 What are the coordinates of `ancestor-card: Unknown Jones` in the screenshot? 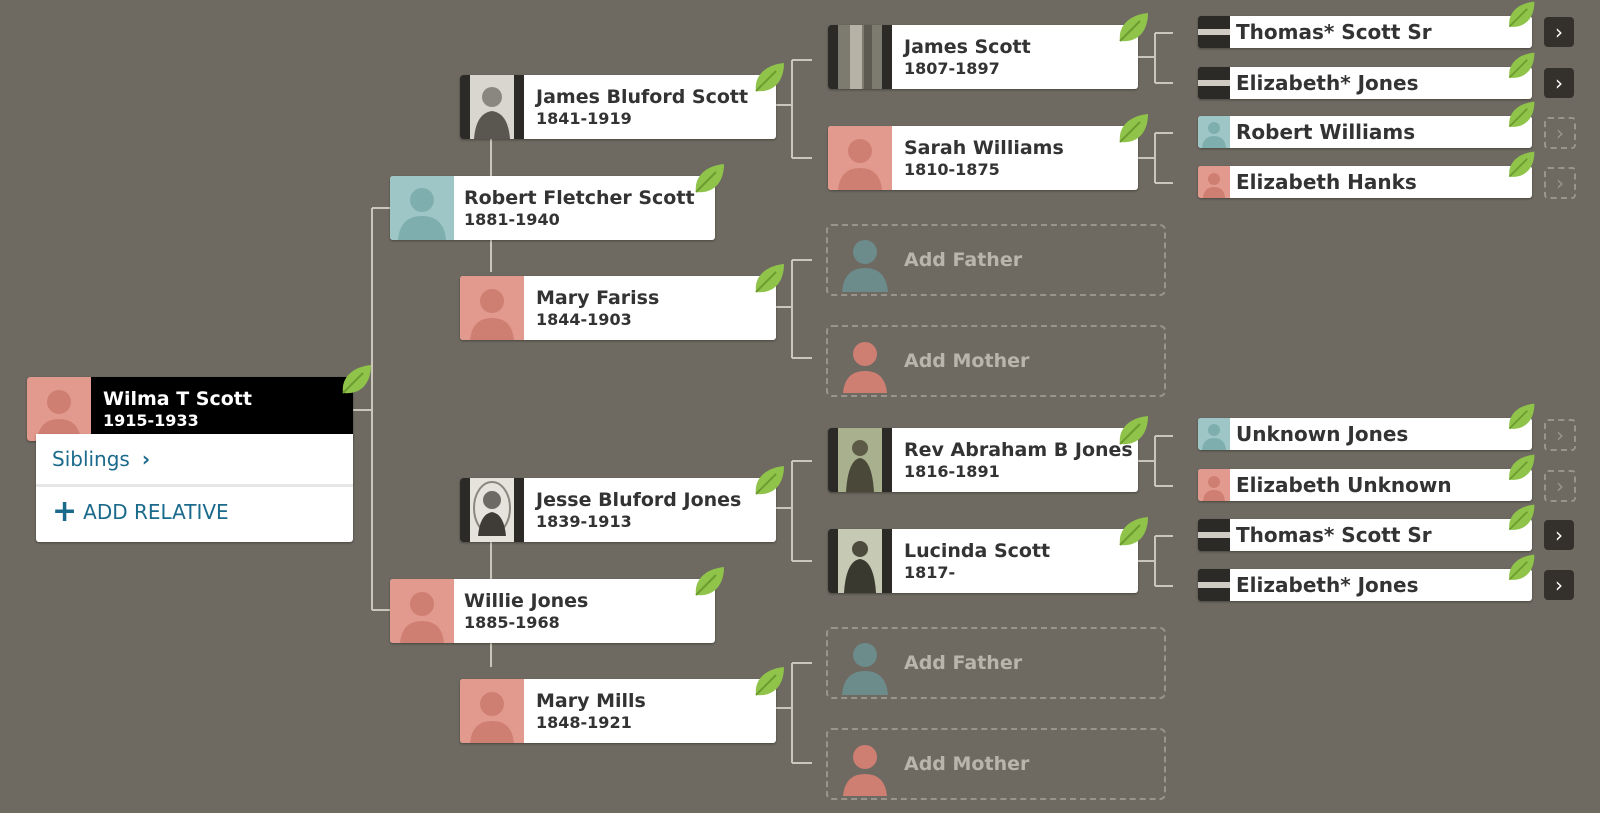 It's located at (1366, 426).